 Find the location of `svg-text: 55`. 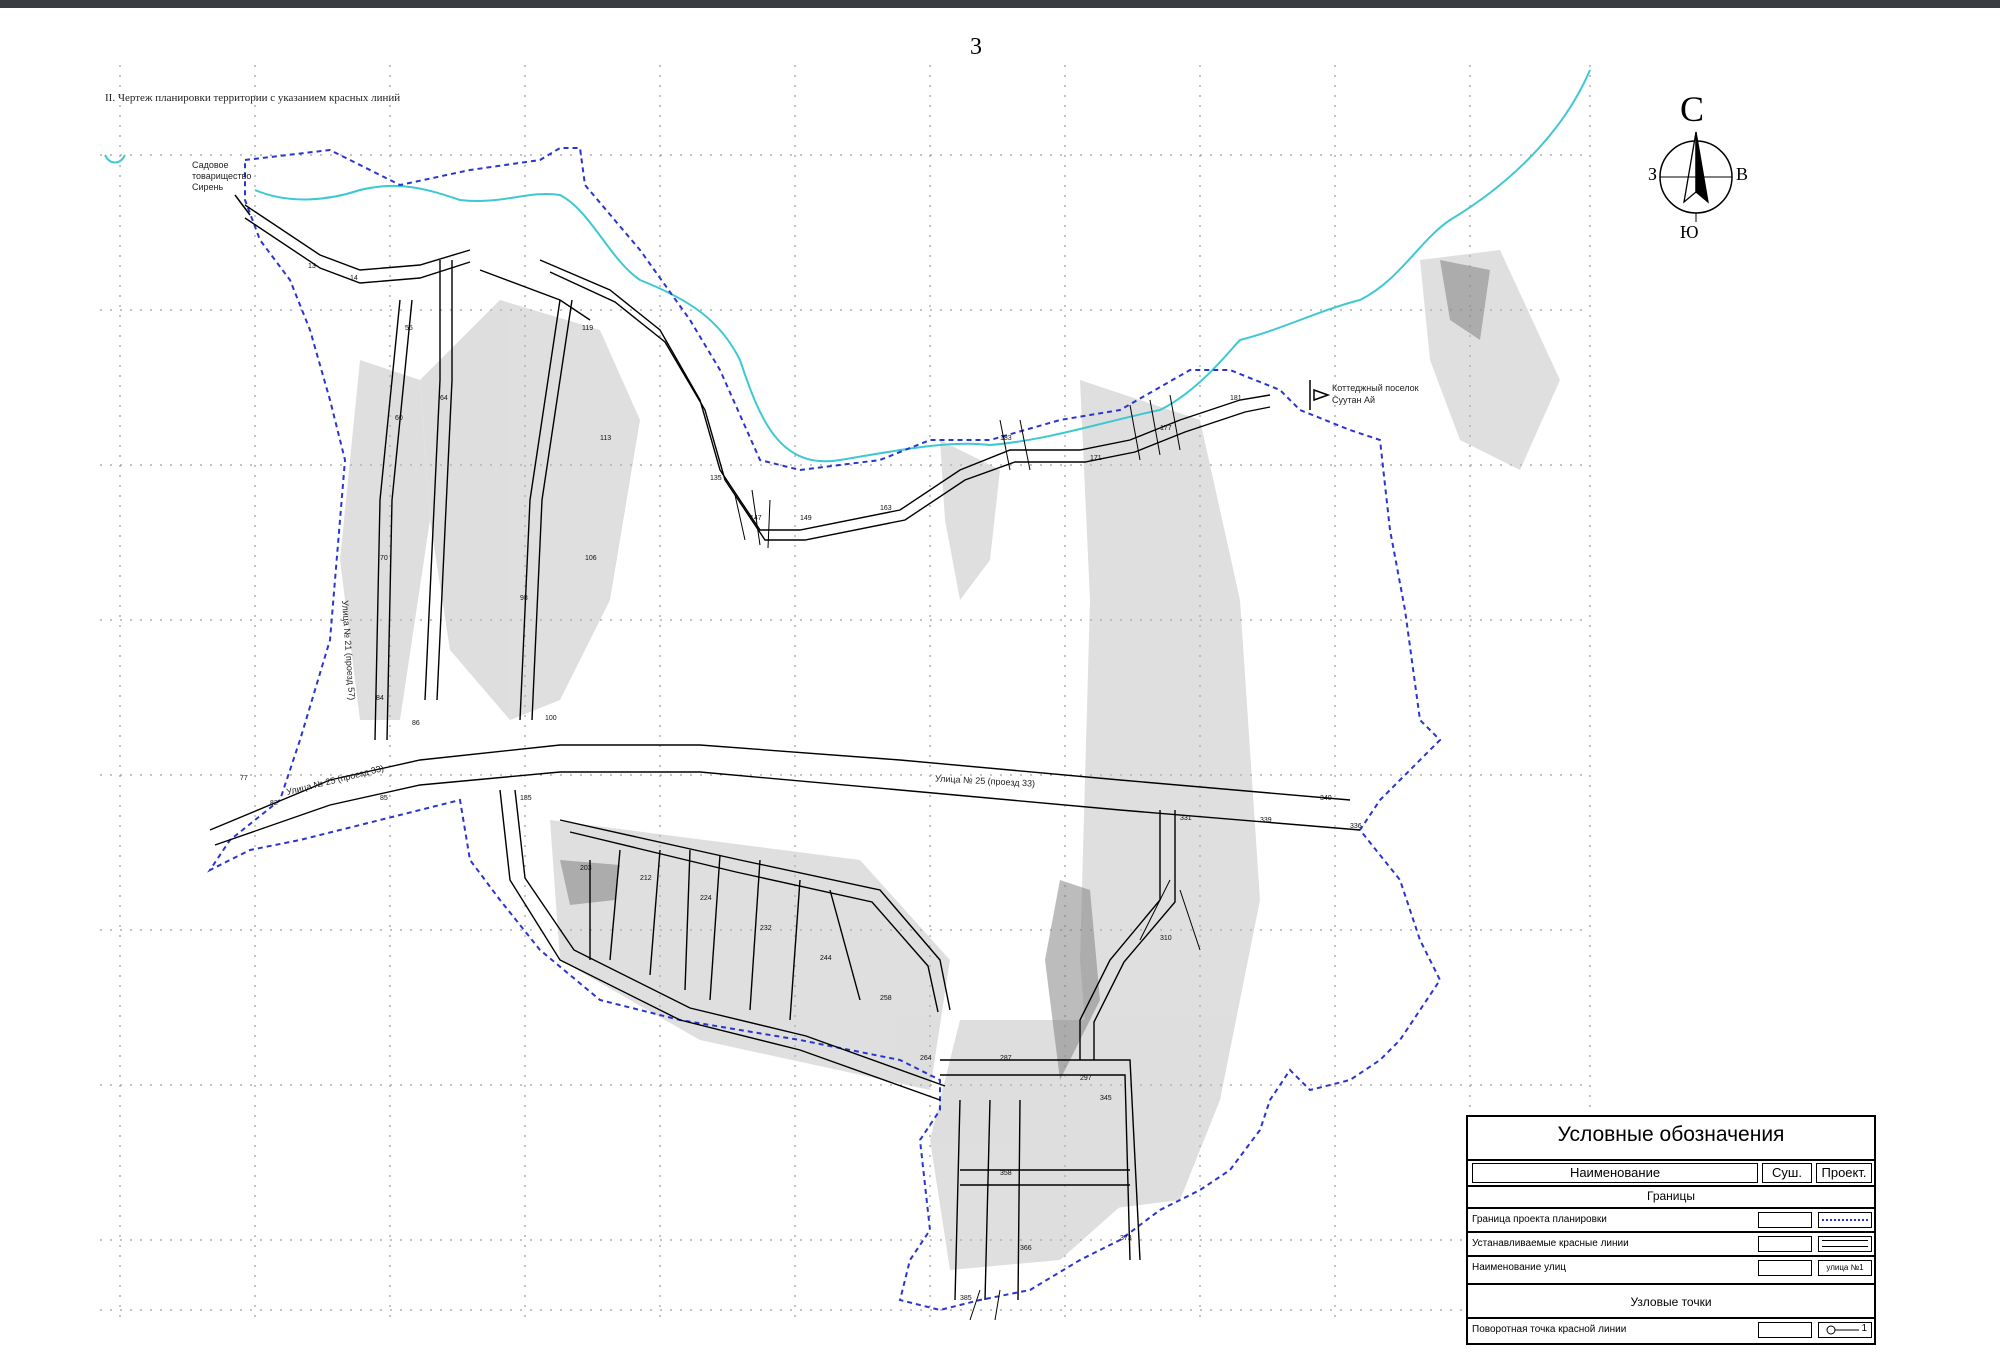

svg-text: 55 is located at coordinates (409, 328).